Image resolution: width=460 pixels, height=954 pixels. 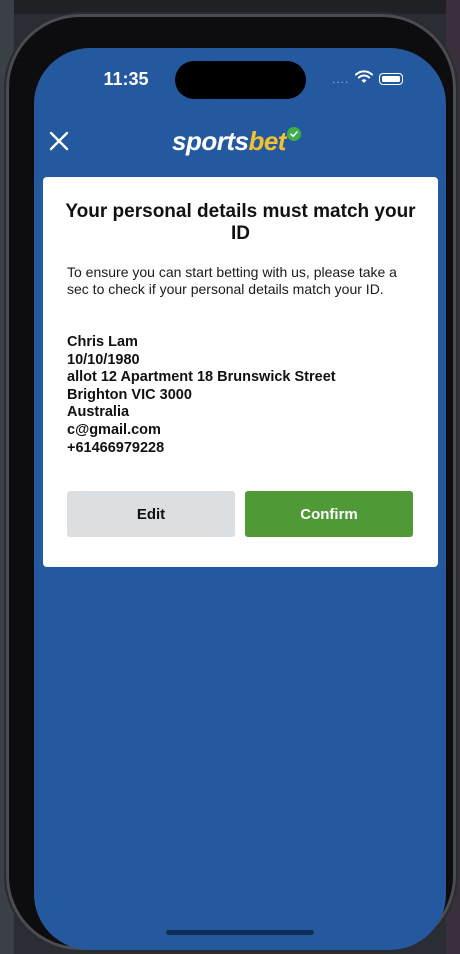 What do you see at coordinates (98, 412) in the screenshot?
I see `detail-country: Australia` at bounding box center [98, 412].